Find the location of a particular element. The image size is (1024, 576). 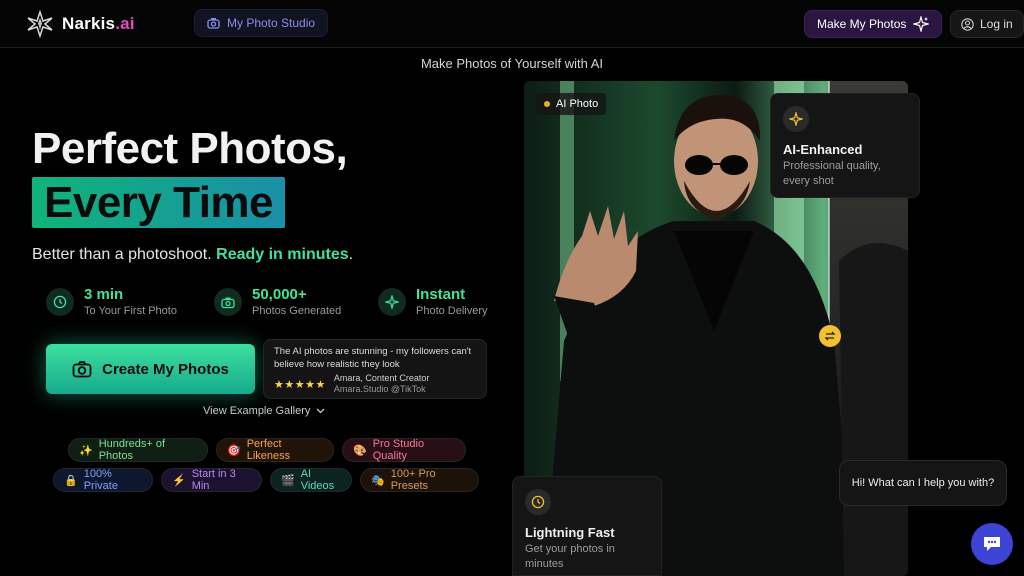

ai-photo-badge: AI Photo is located at coordinates (571, 104).